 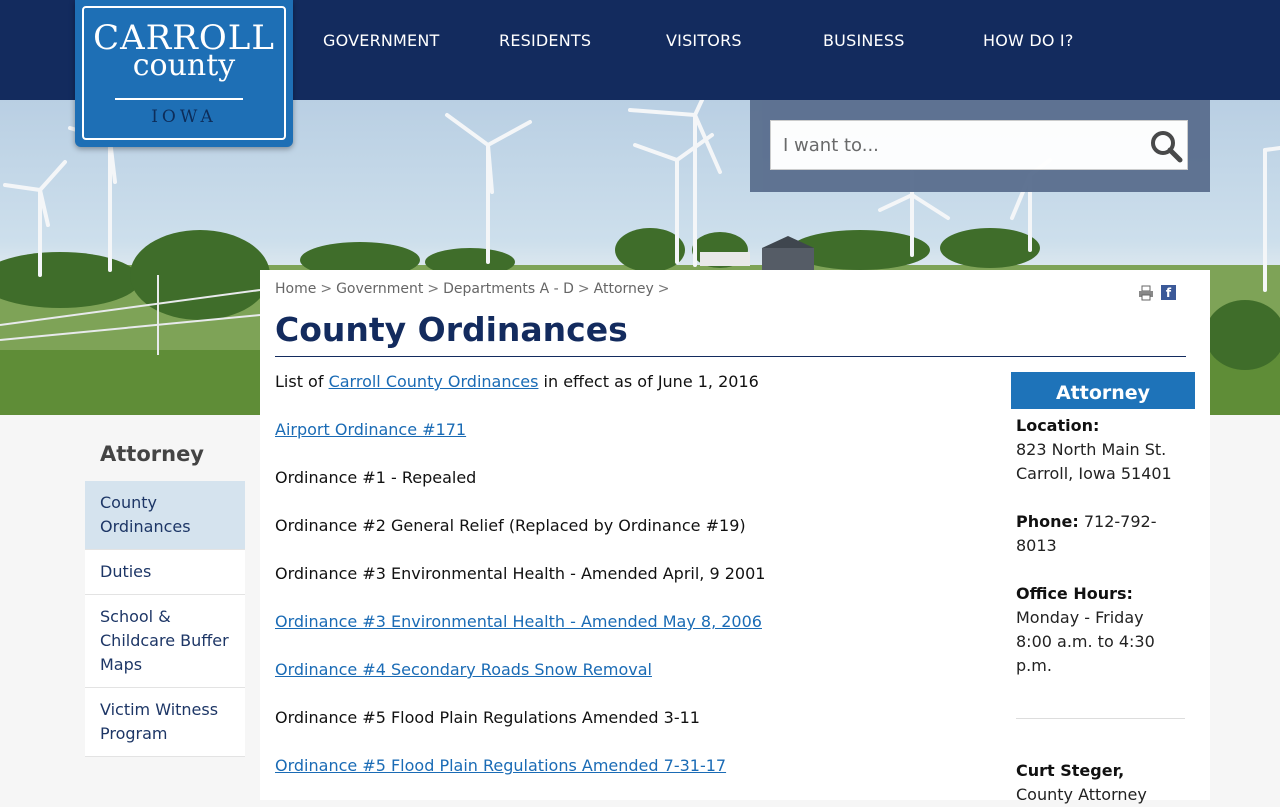 I want to click on breadcrumb-government: Government, so click(x=379, y=289).